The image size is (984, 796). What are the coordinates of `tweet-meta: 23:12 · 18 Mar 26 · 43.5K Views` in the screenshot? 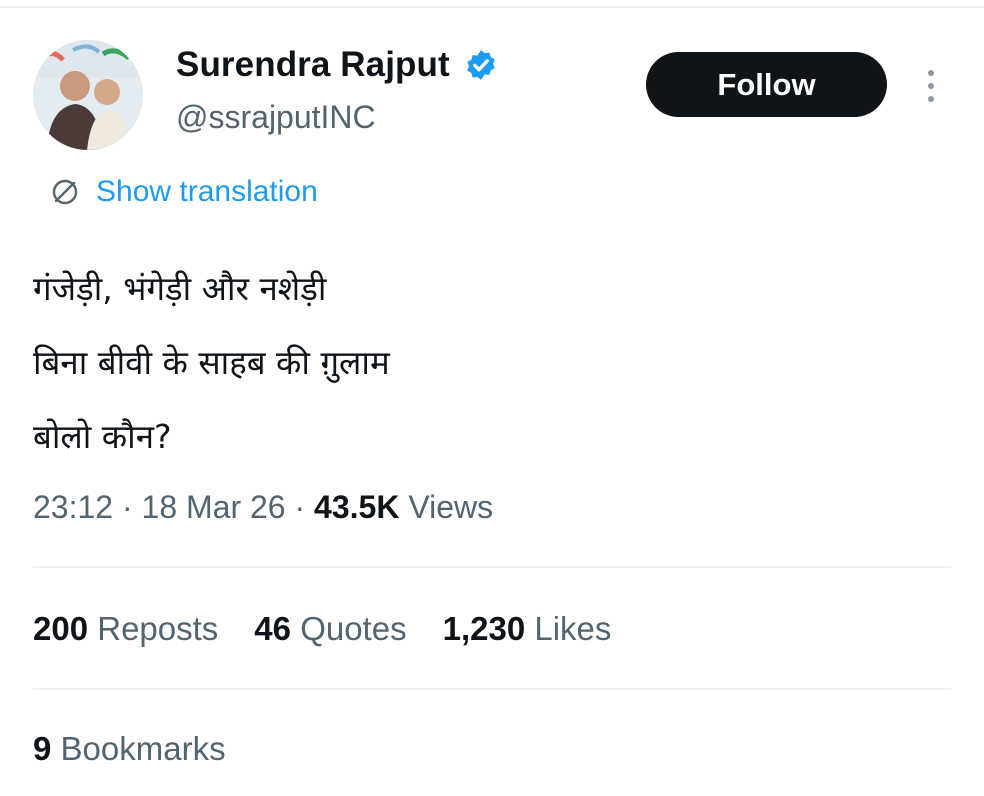 It's located at (263, 507).